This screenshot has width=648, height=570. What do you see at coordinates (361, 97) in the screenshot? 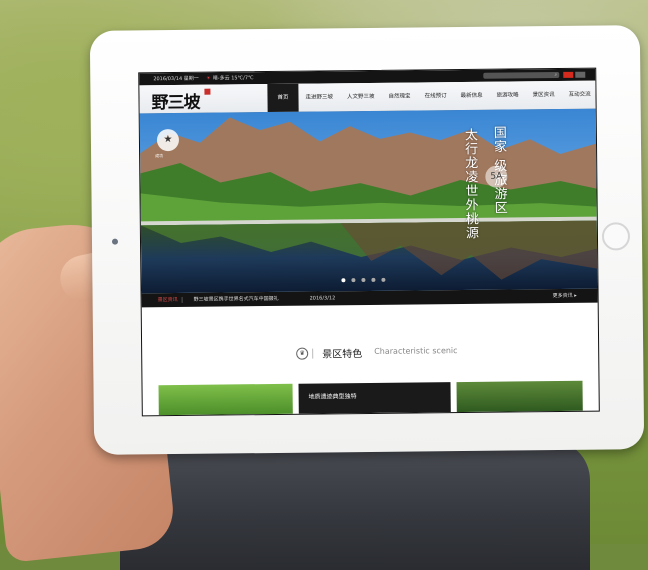
I see `nav-item-culture: 人文野三坡` at bounding box center [361, 97].